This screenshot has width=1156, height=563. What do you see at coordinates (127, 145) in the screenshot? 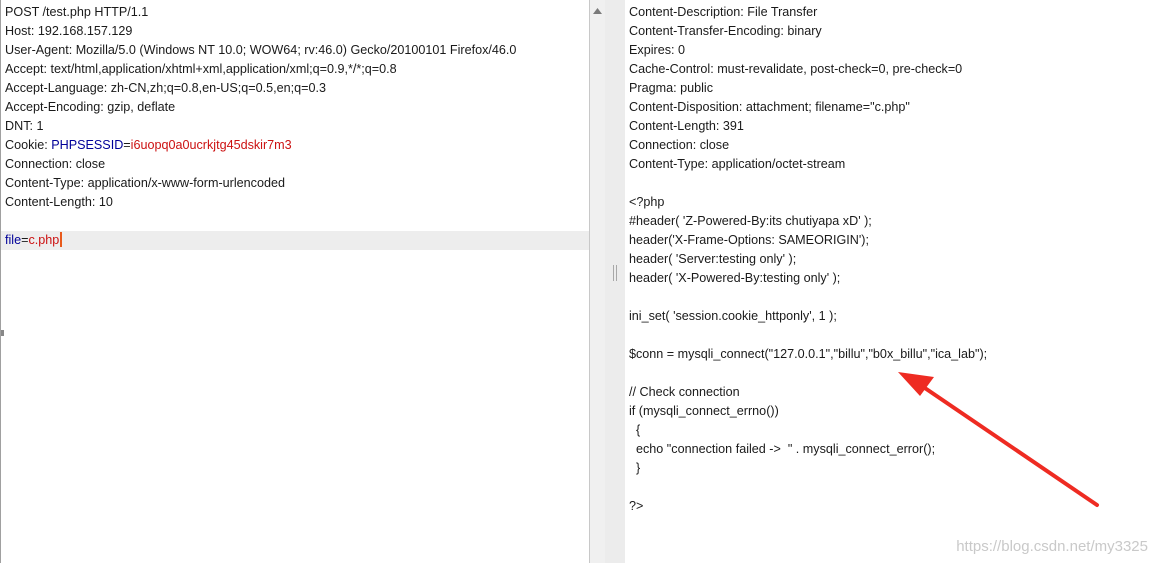
I see `cookie-eq: =` at bounding box center [127, 145].